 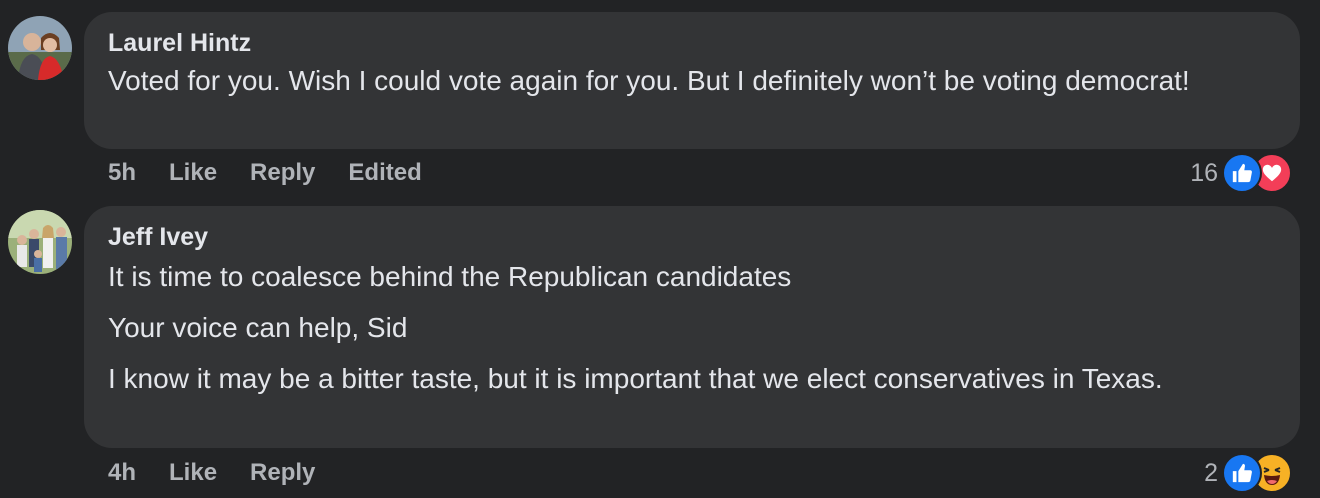 I want to click on reaction-summary: 2, so click(x=1248, y=473).